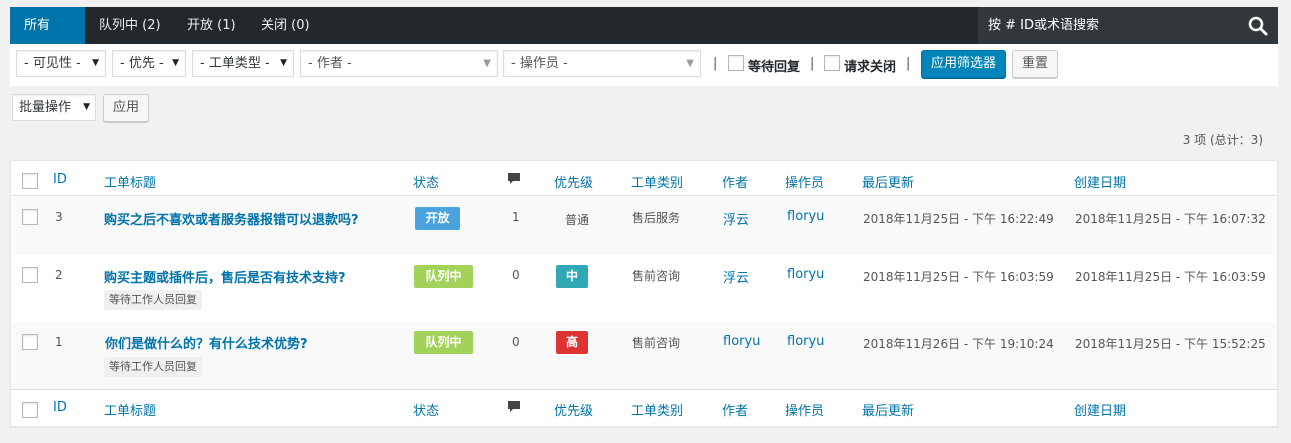 Image resolution: width=1291 pixels, height=443 pixels. I want to click on awaiting-reply-label: 等待回复, so click(774, 67).